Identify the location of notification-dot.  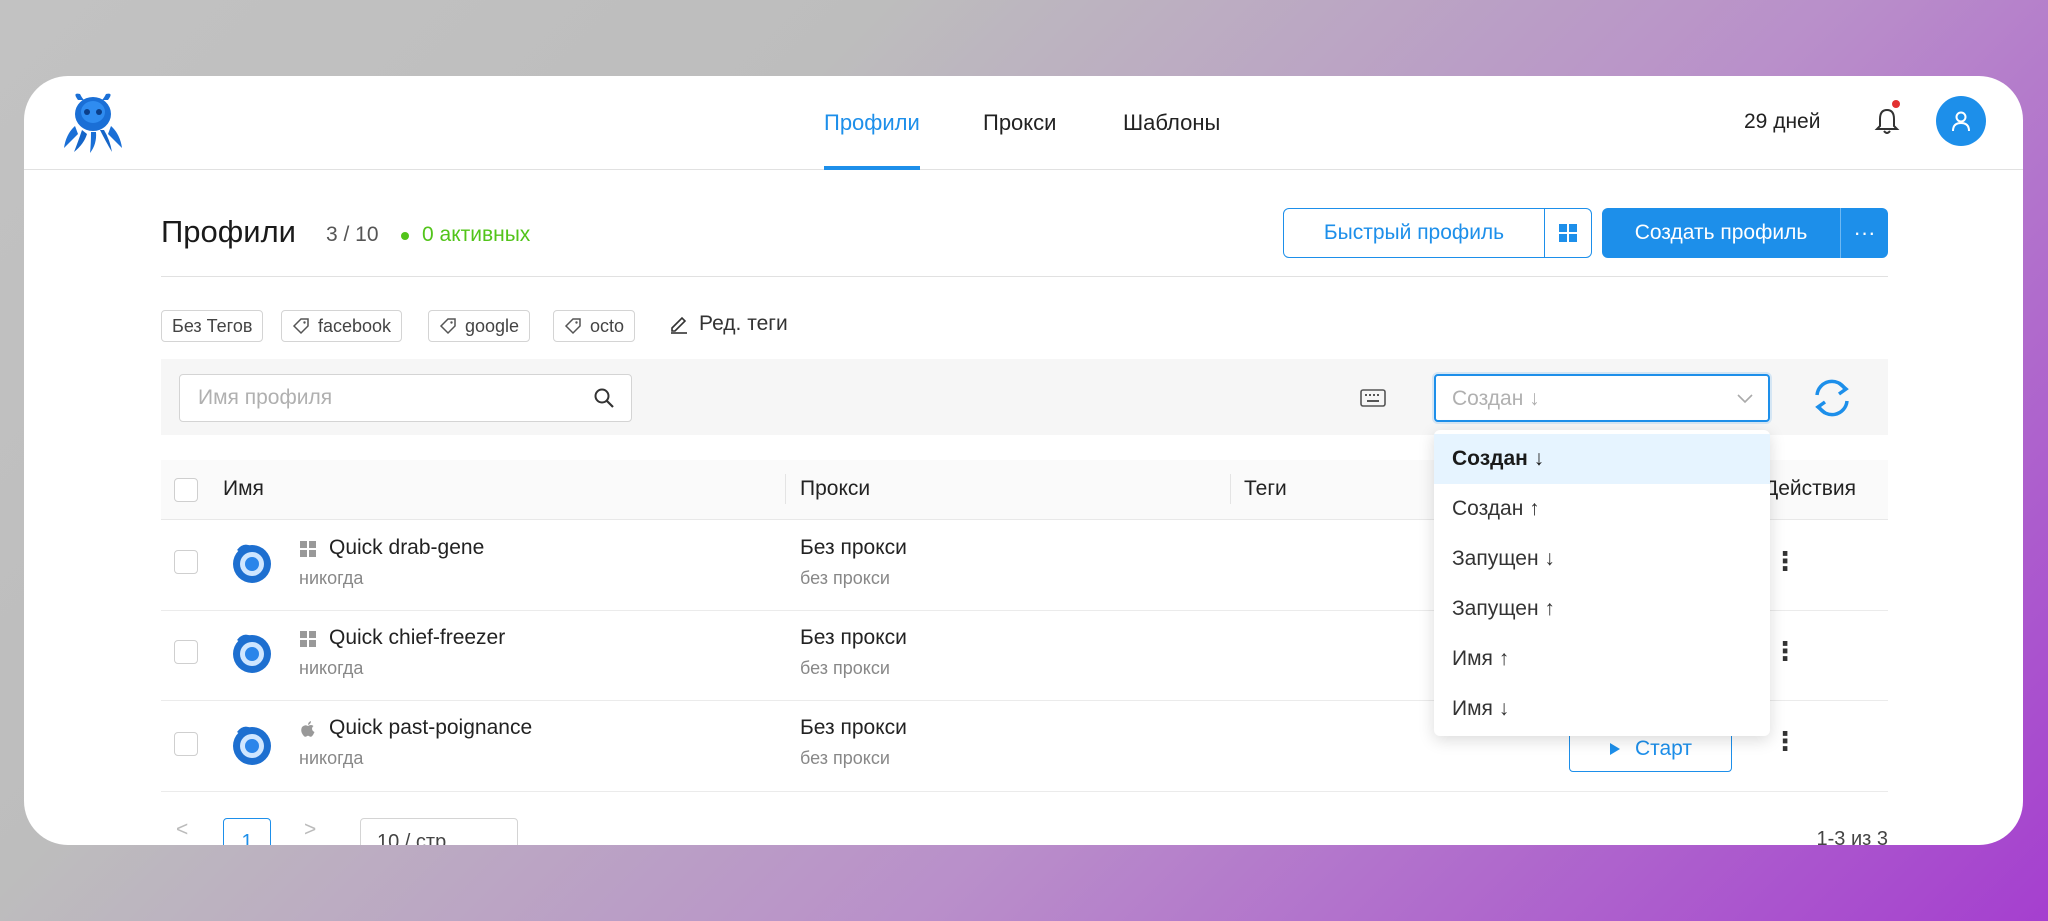
(1896, 104).